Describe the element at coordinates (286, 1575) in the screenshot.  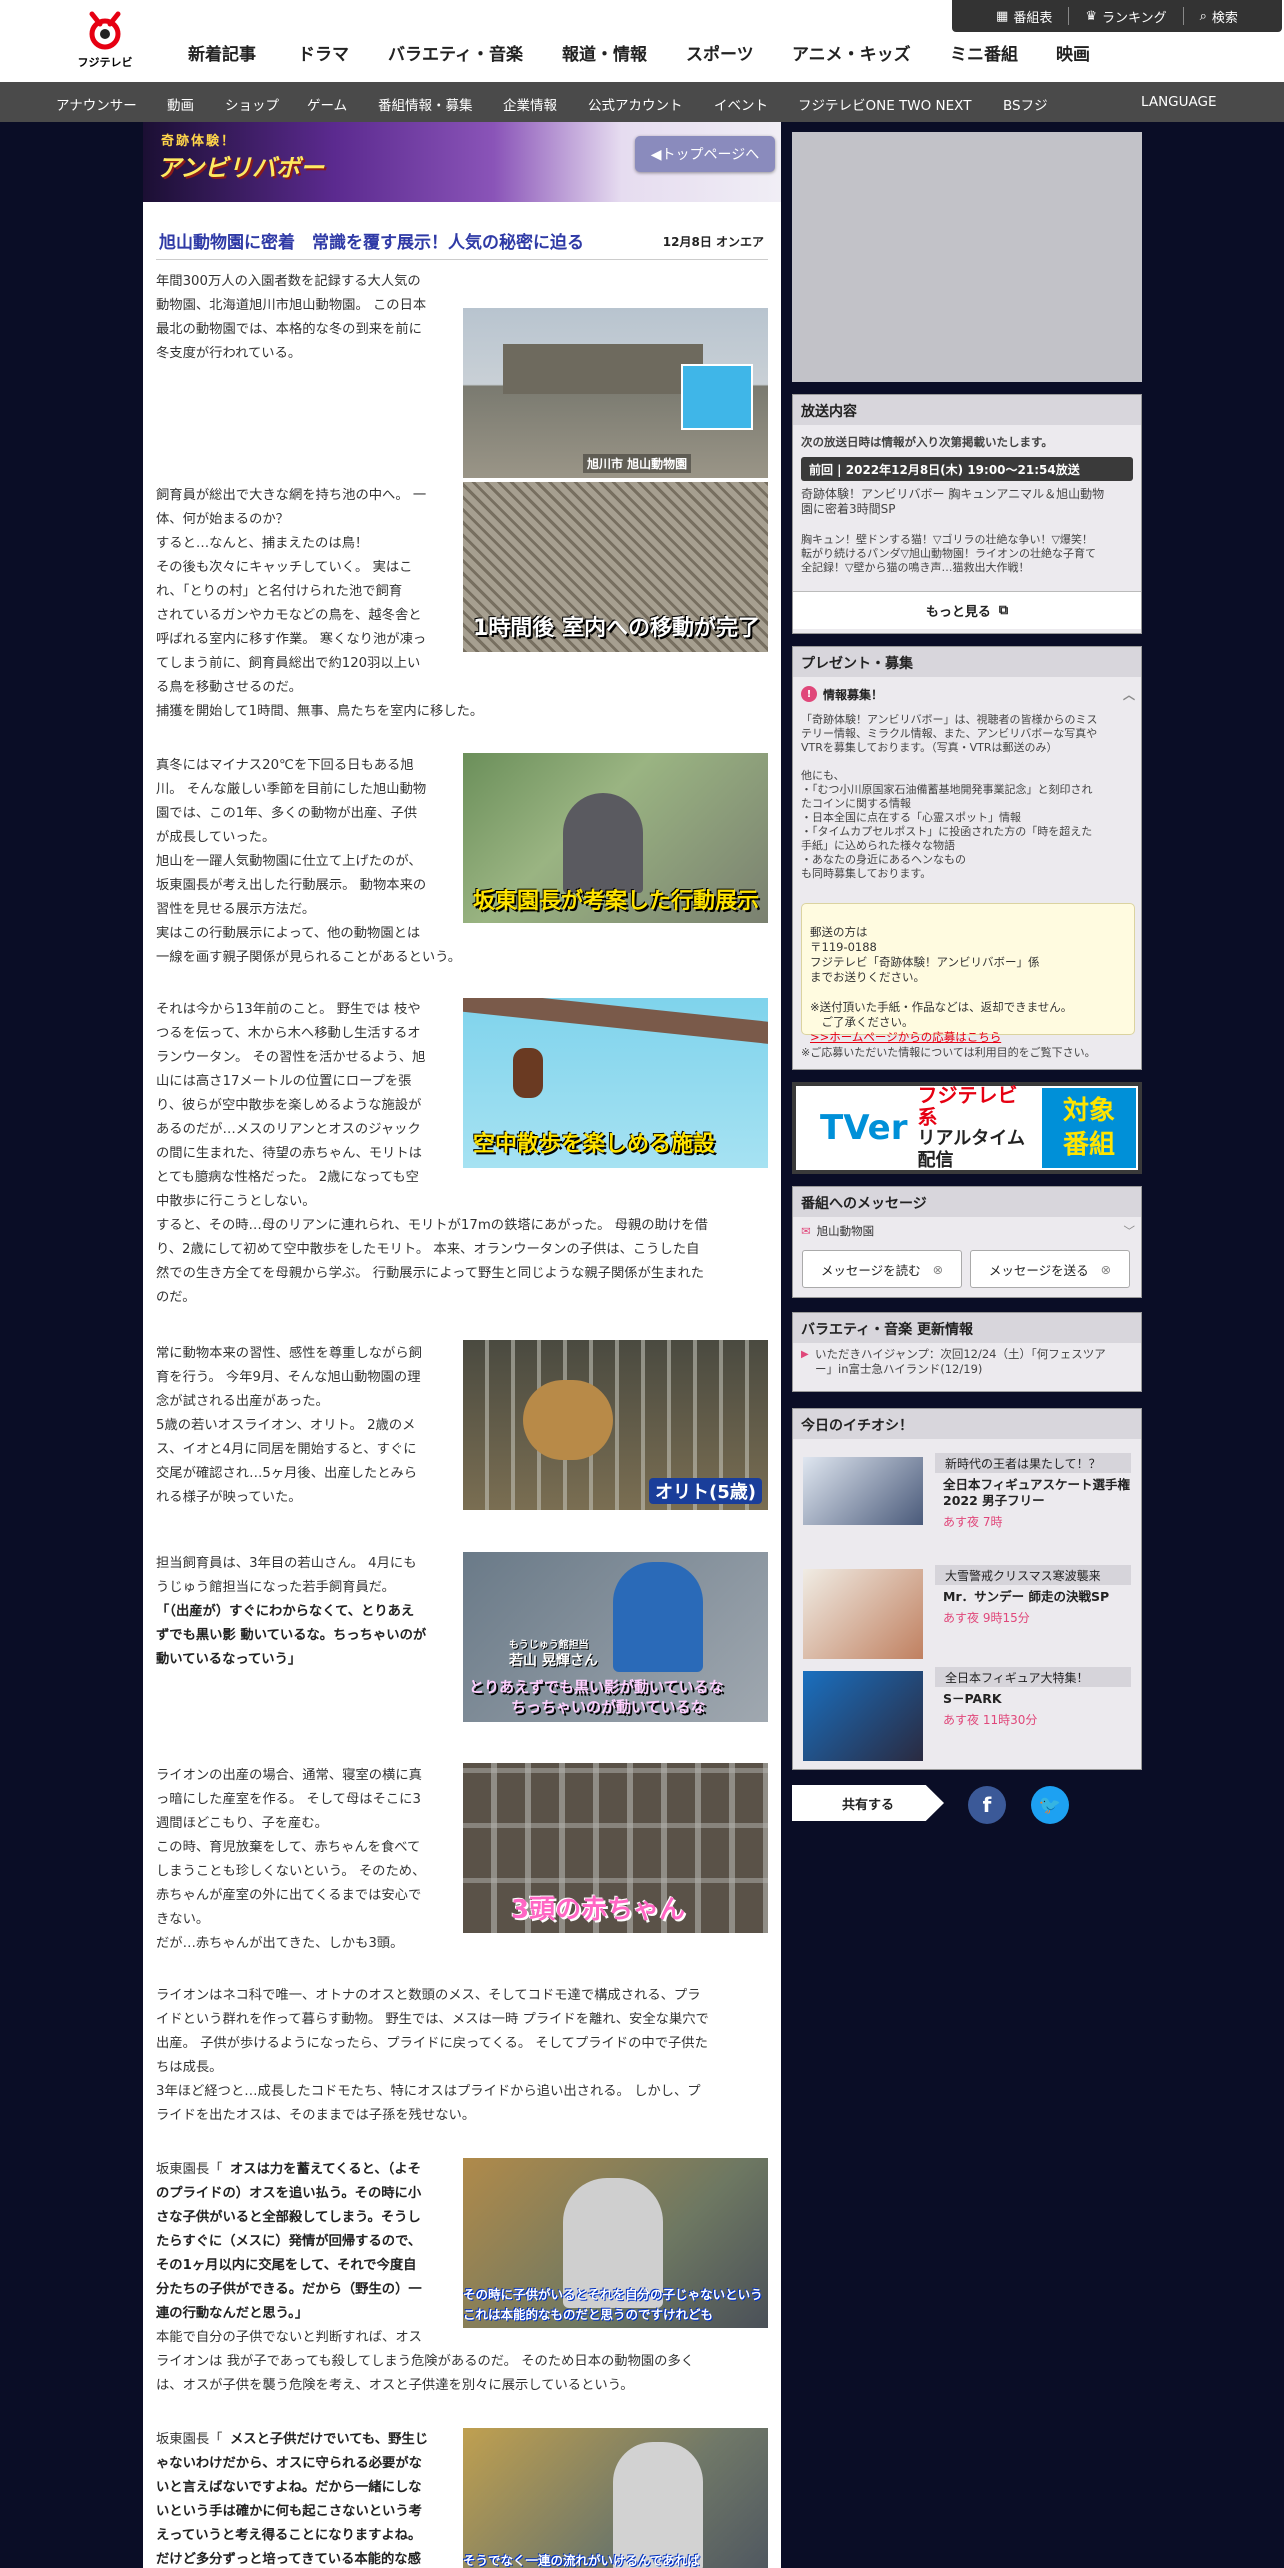
I see `paragraph: 担当飼育員は、3年目の若山さん。 4月にも うじゅう館担当になった若手飼育員だ。` at that location.